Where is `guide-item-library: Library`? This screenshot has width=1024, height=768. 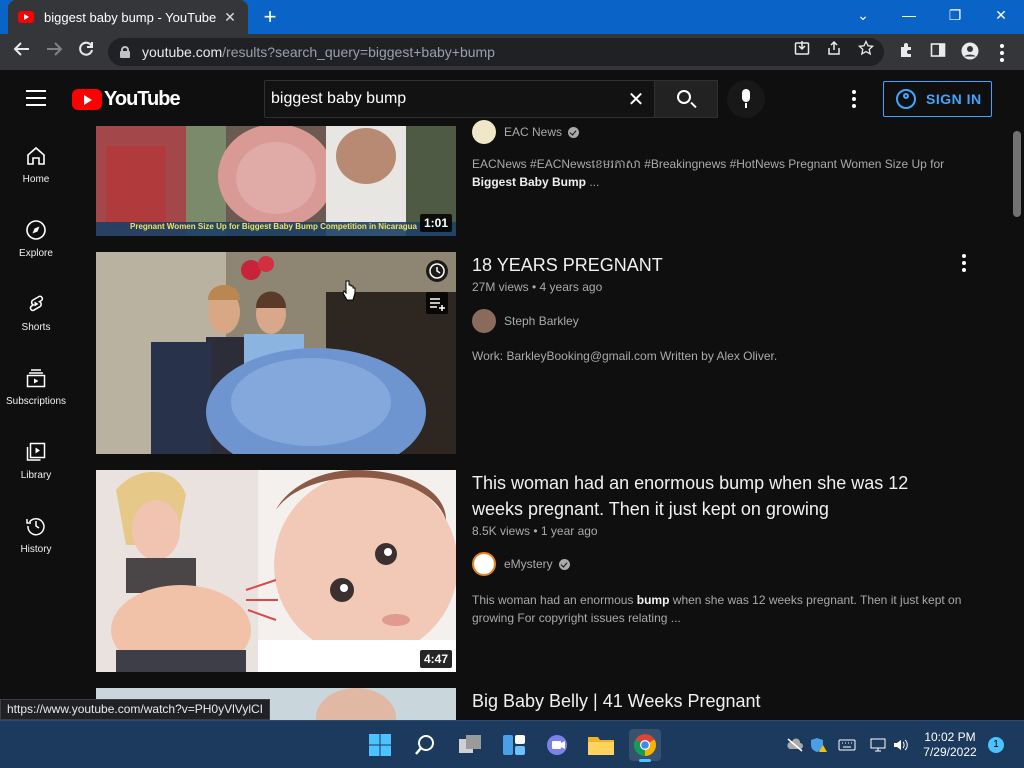 guide-item-library: Library is located at coordinates (36, 461).